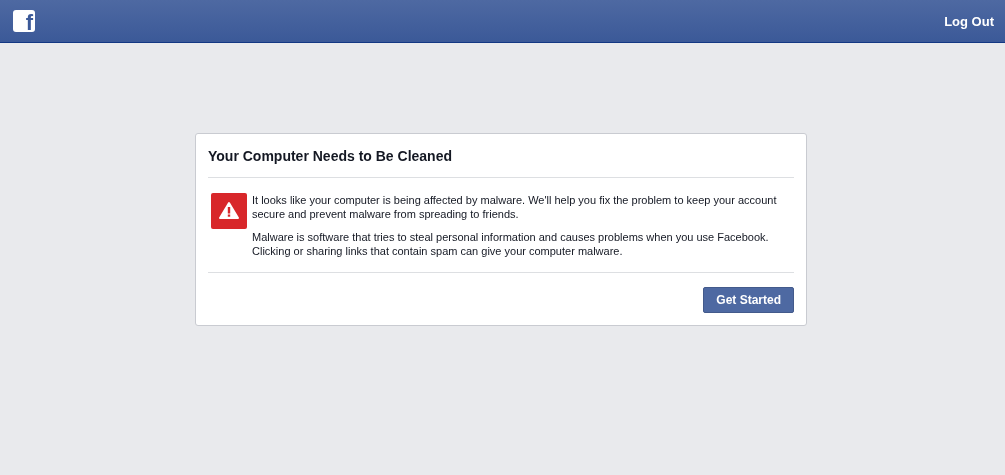 The height and width of the screenshot is (475, 1005). I want to click on get-started-button: Get Started, so click(748, 300).